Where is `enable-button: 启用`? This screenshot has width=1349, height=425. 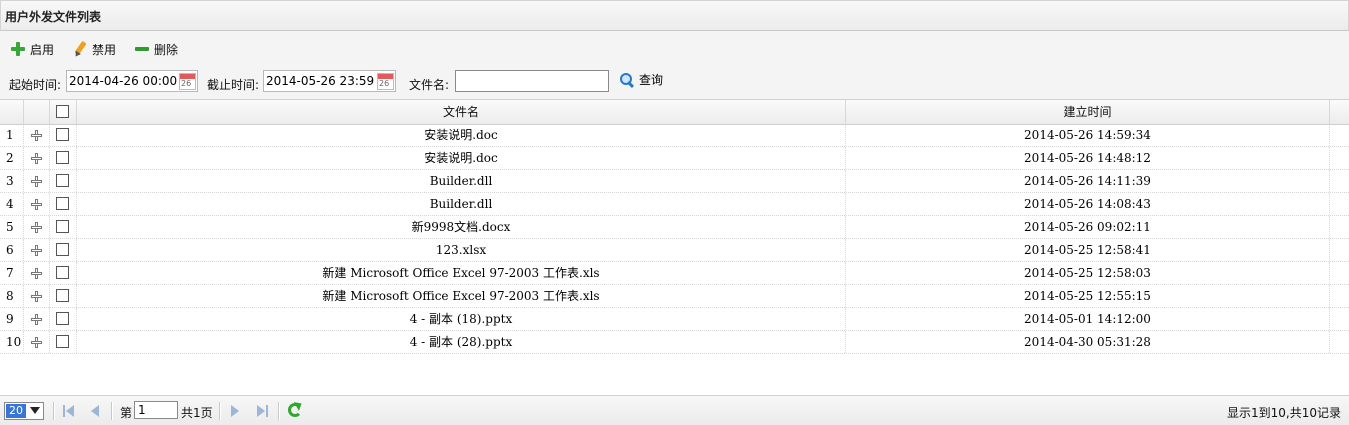
enable-button: 启用 is located at coordinates (32, 49).